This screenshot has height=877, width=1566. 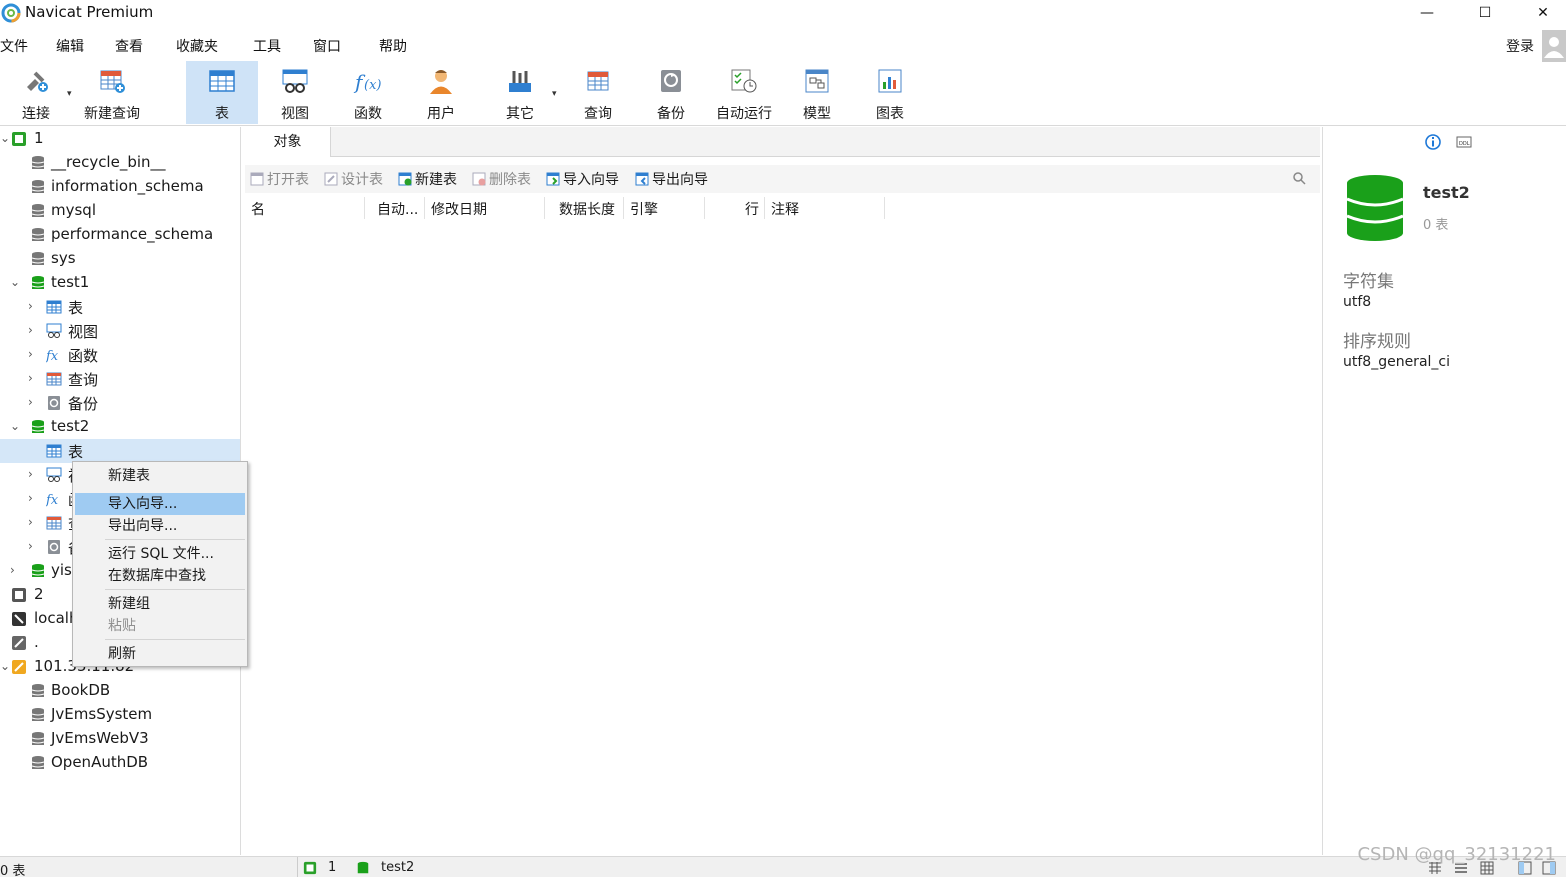 What do you see at coordinates (89, 12) in the screenshot?
I see `window-title: Navicat Premium` at bounding box center [89, 12].